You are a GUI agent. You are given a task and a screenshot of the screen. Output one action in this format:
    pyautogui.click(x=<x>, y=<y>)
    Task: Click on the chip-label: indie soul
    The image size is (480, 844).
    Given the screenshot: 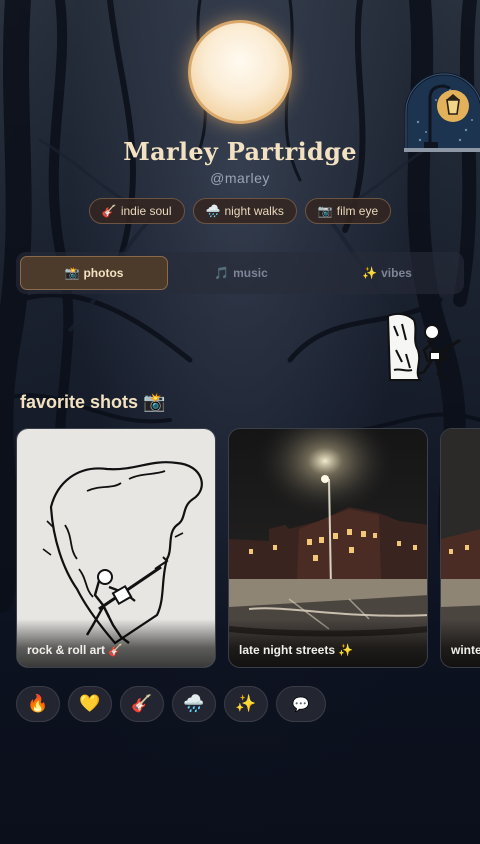 What is the action you would take?
    pyautogui.click(x=146, y=211)
    